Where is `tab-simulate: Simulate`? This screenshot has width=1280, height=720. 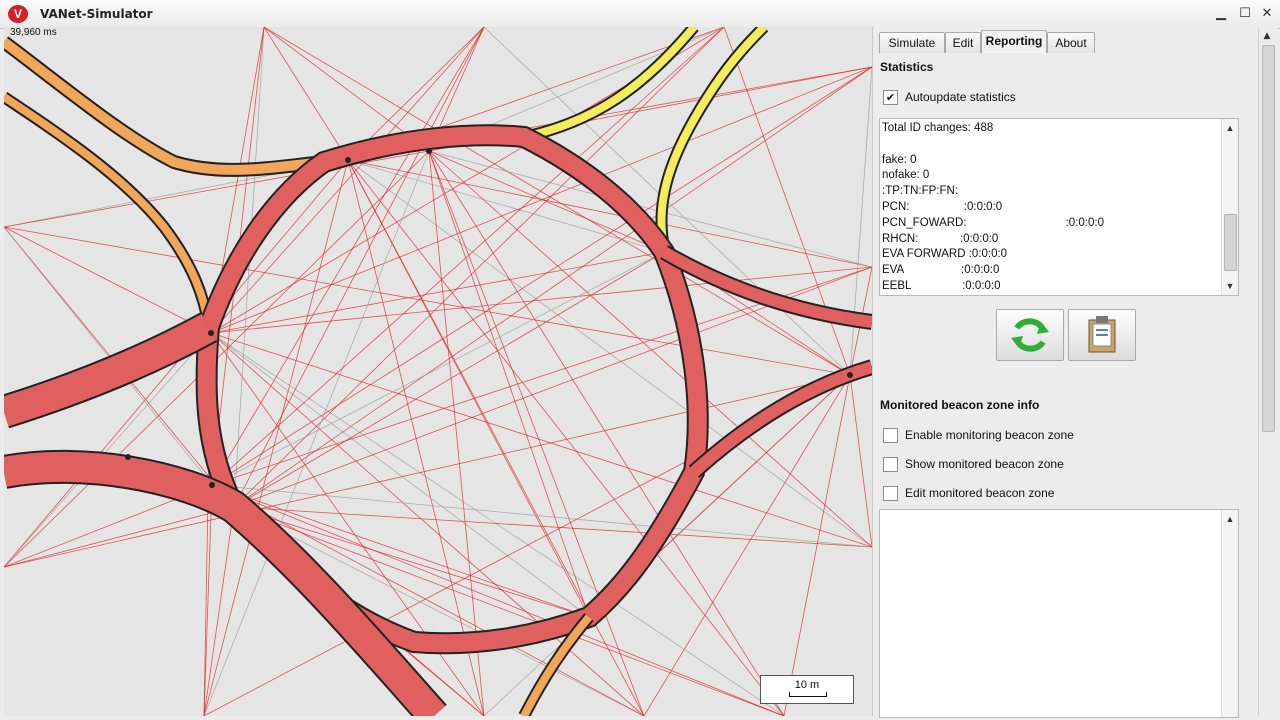 tab-simulate: Simulate is located at coordinates (912, 42).